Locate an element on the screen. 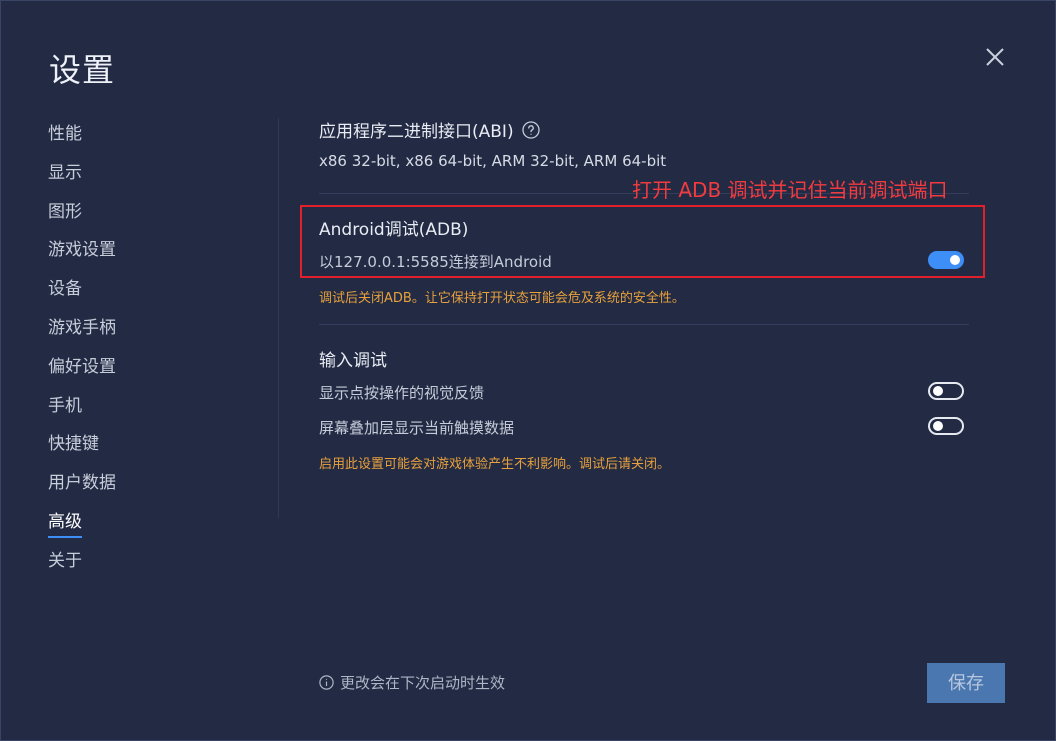 The height and width of the screenshot is (741, 1056). sidebar-item-advanced: 高级 is located at coordinates (158, 522).